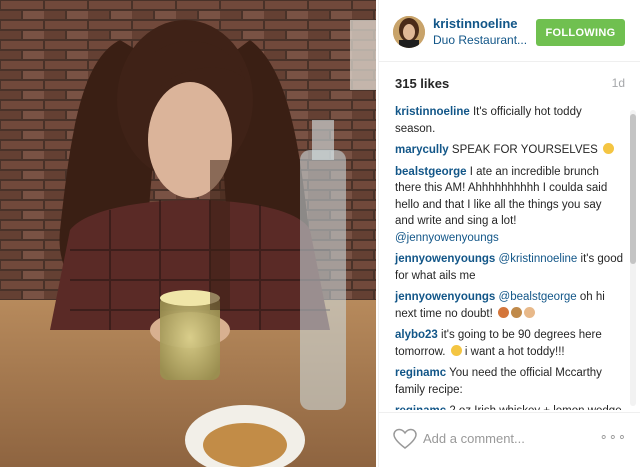 This screenshot has width=640, height=467. Describe the element at coordinates (405, 439) in the screenshot. I see `heart-outline-icon` at that location.